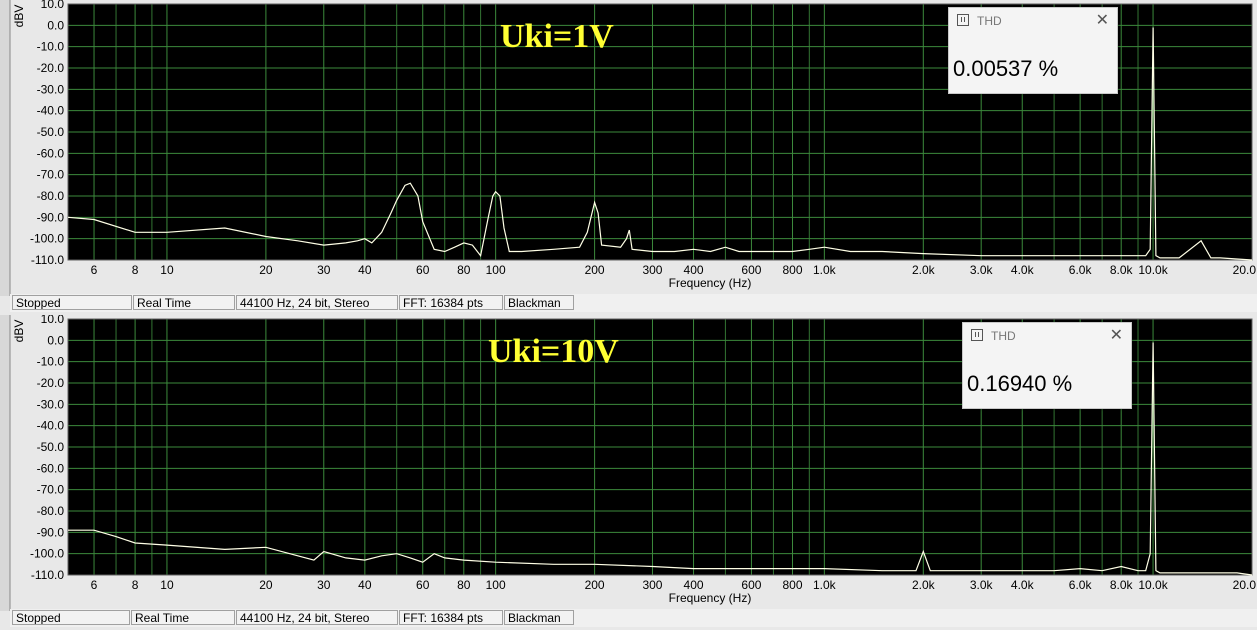 The image size is (1257, 630). I want to click on thd-value: 0.00537 %, so click(1006, 68).